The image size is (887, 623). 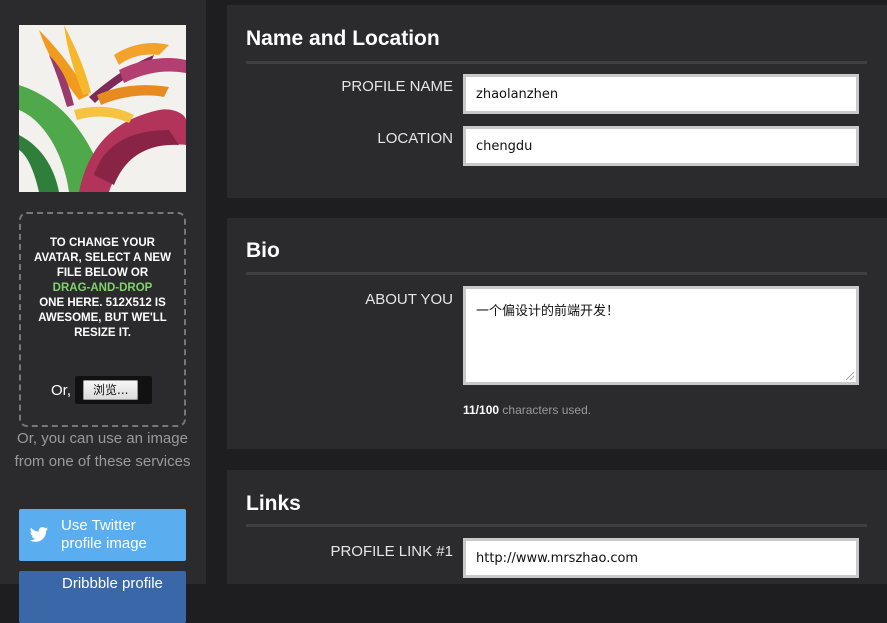 What do you see at coordinates (661, 558) in the screenshot?
I see `profile-link-1-input: http://www.mrszhao.com` at bounding box center [661, 558].